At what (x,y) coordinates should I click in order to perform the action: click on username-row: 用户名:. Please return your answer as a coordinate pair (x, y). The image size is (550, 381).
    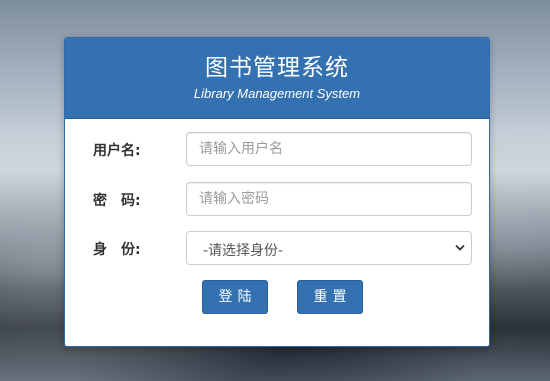
    Looking at the image, I should click on (277, 149).